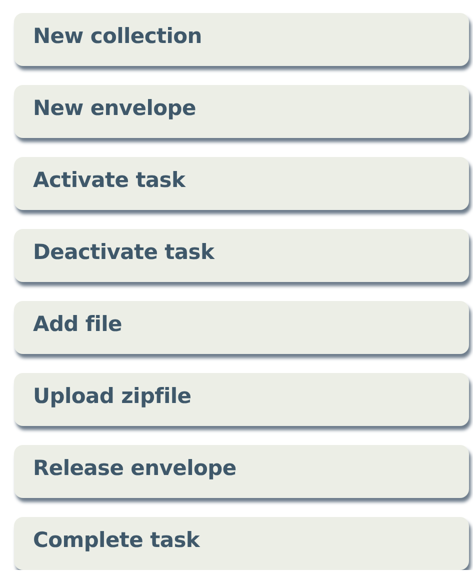 This screenshot has width=473, height=572. Describe the element at coordinates (241, 399) in the screenshot. I see `action-button: Upload zipfile` at that location.